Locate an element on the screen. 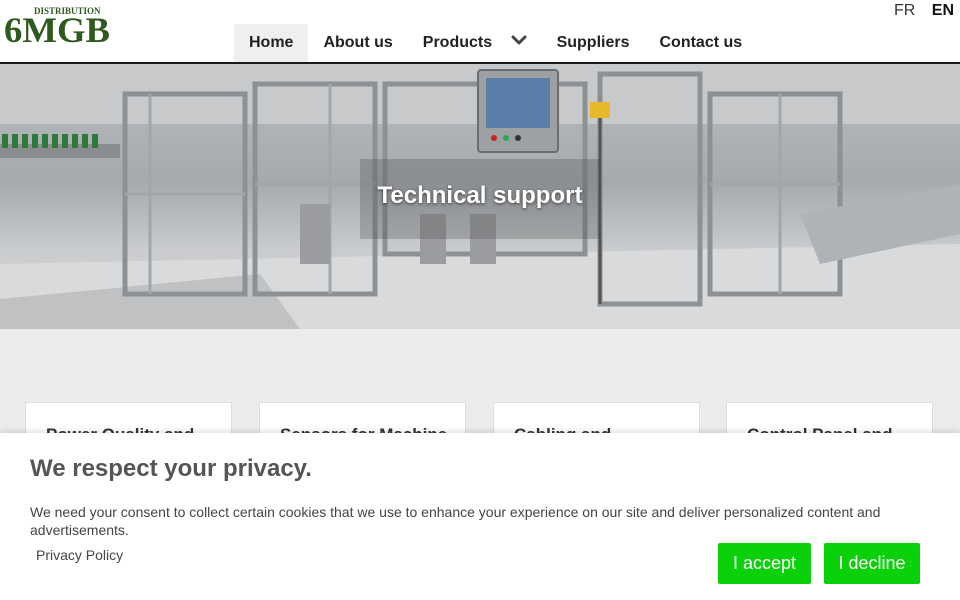  decline-button: I decline is located at coordinates (872, 563).